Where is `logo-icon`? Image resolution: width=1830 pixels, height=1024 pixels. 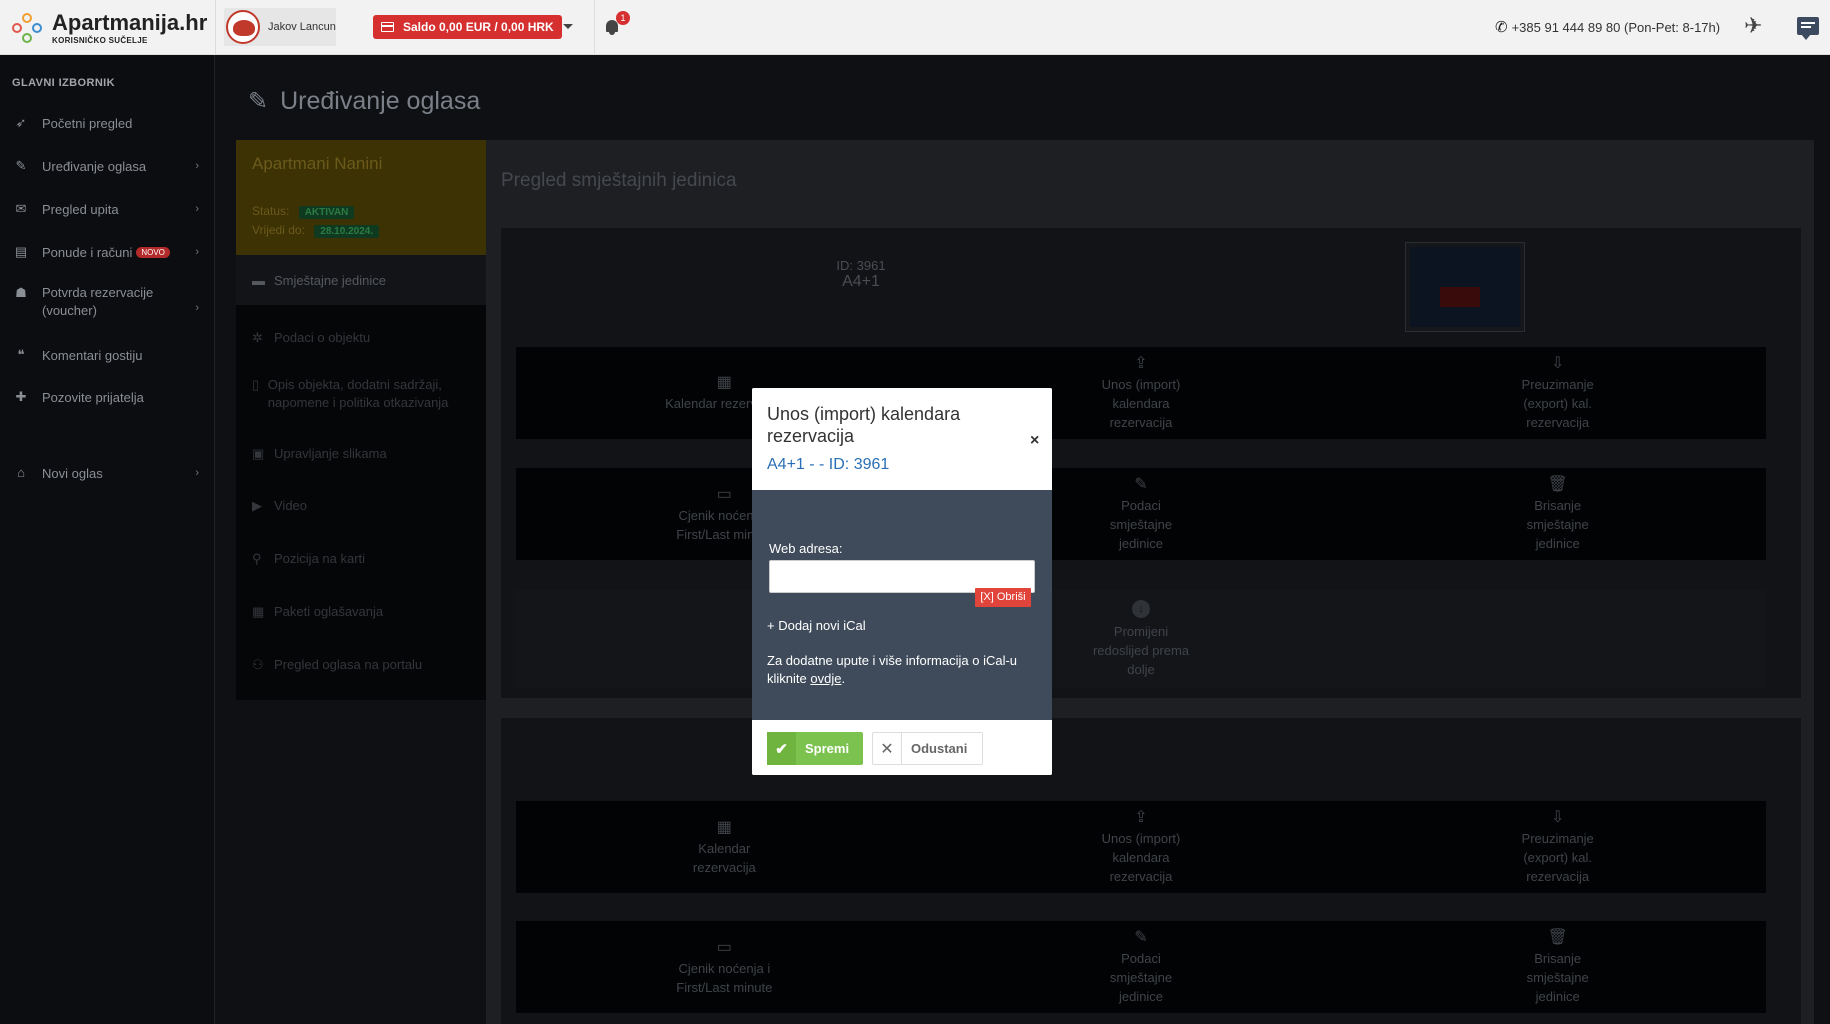 logo-icon is located at coordinates (27, 28).